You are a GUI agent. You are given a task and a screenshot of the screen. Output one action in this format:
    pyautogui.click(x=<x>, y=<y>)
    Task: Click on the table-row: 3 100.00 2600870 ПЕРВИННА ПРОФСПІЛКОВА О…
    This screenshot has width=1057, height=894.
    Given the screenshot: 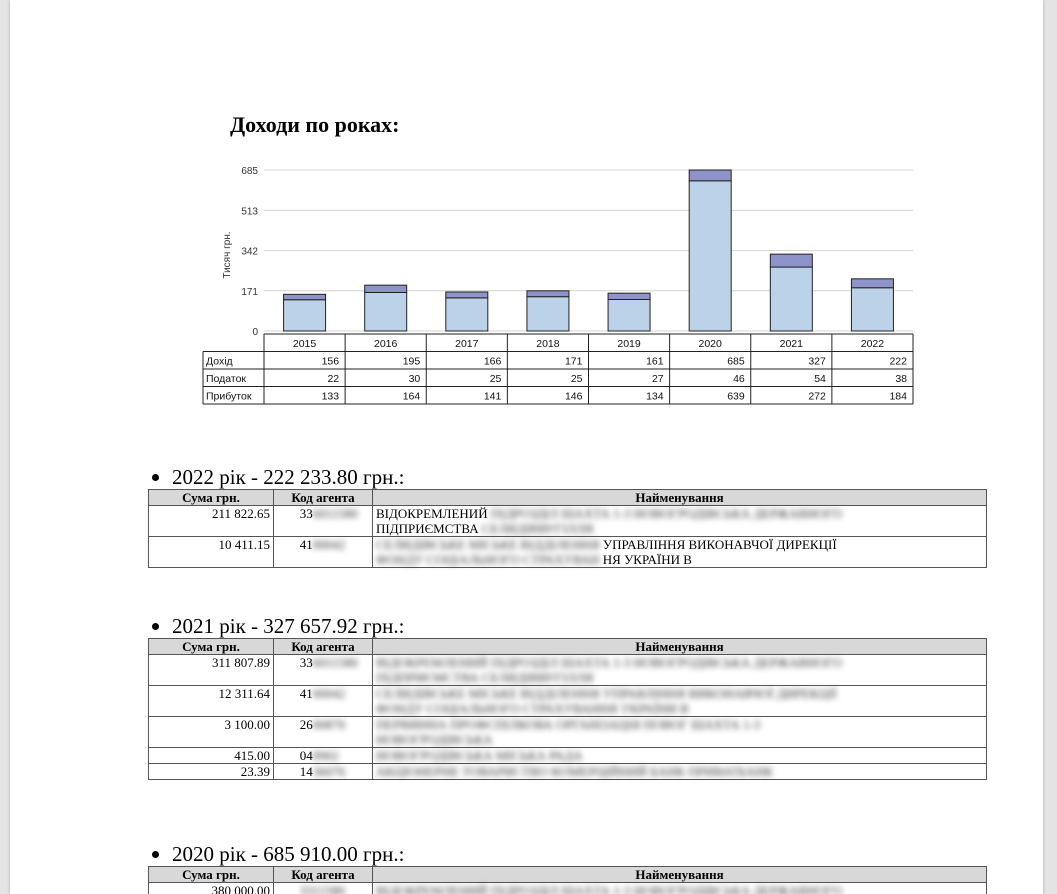 What is the action you would take?
    pyautogui.click(x=567, y=732)
    